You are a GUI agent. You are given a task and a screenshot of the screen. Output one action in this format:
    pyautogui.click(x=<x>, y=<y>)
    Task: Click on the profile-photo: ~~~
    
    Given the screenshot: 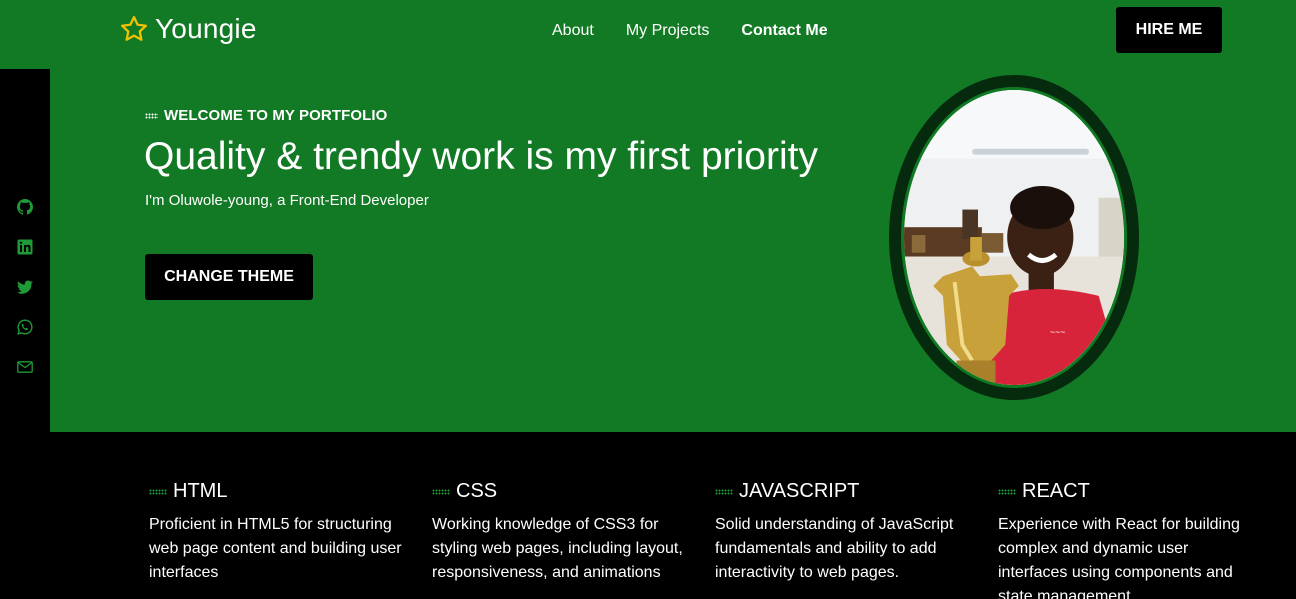 What is the action you would take?
    pyautogui.click(x=1014, y=237)
    